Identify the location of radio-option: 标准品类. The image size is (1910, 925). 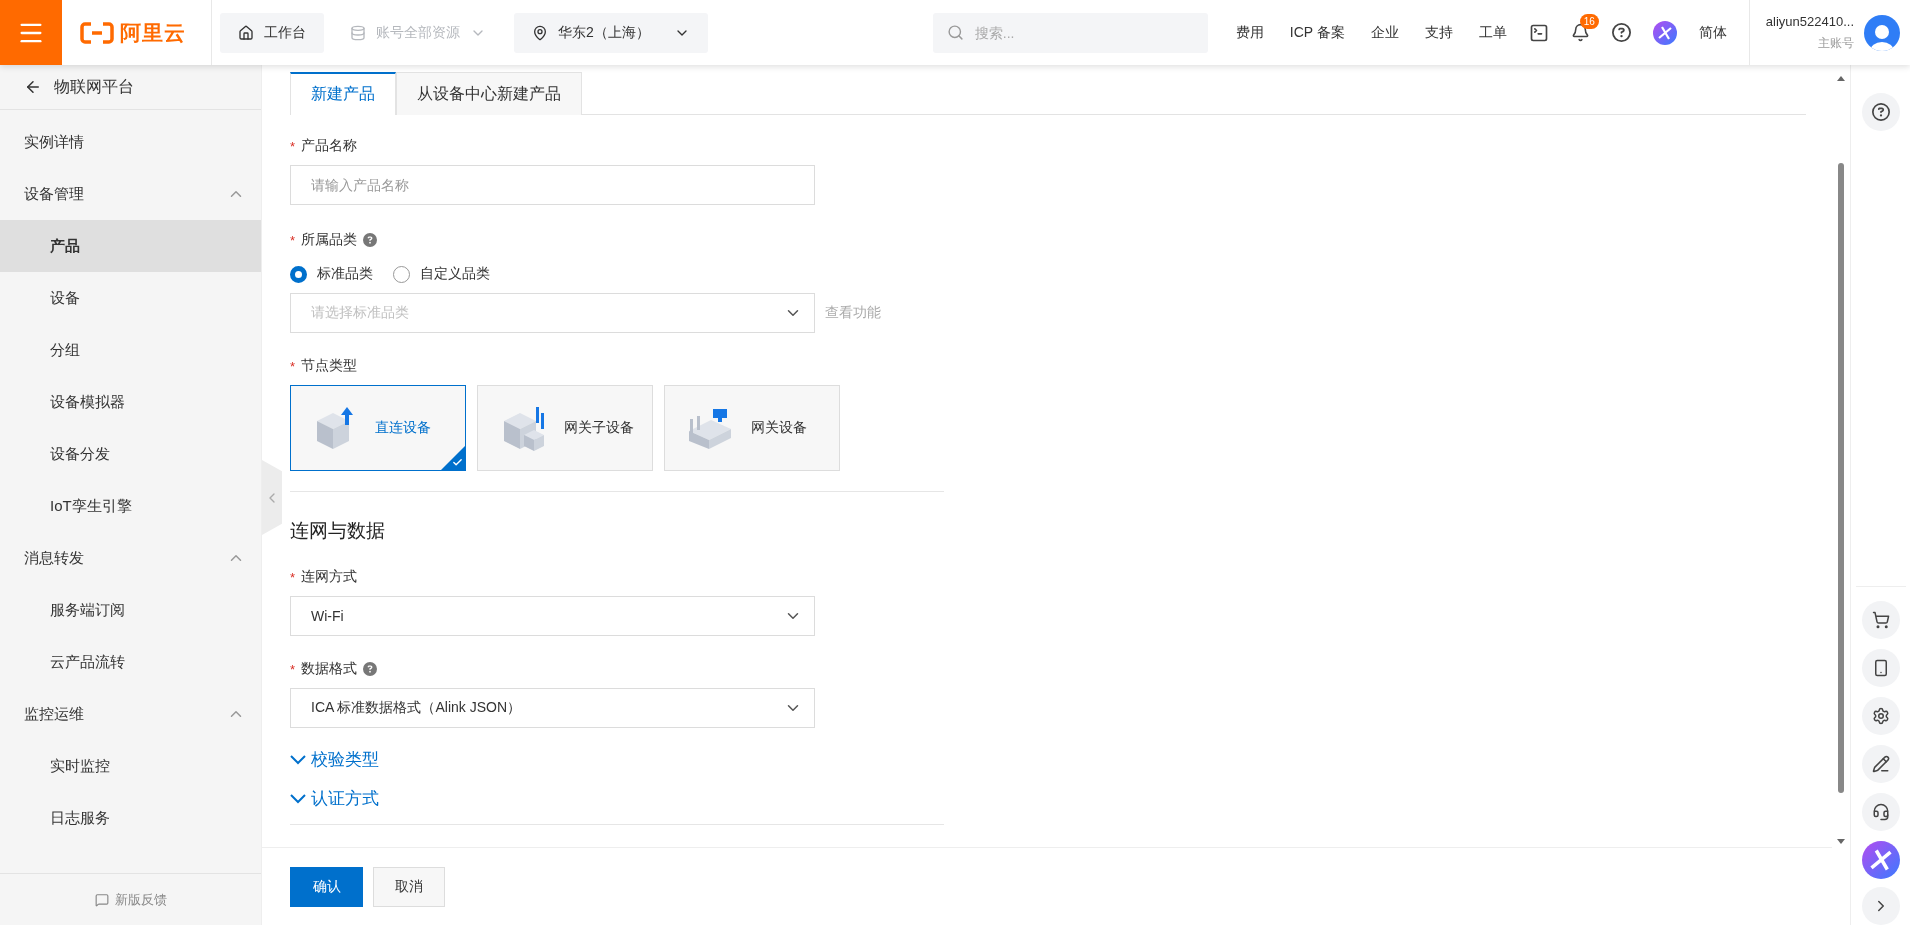
(331, 274).